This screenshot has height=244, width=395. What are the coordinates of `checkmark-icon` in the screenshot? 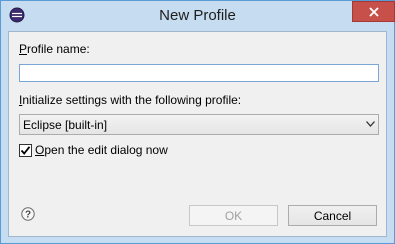 It's located at (25, 150).